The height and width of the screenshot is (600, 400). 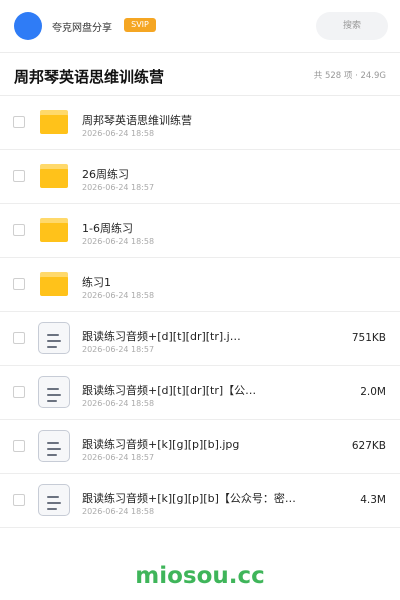 I want to click on item-size: 2.0M, so click(x=373, y=392).